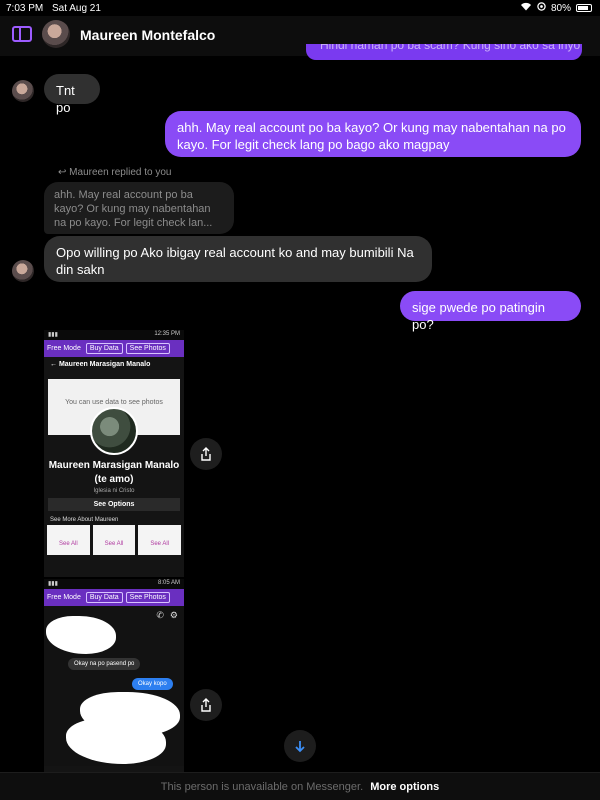  Describe the element at coordinates (72, 94) in the screenshot. I see `incoming-message: Tnt po` at that location.